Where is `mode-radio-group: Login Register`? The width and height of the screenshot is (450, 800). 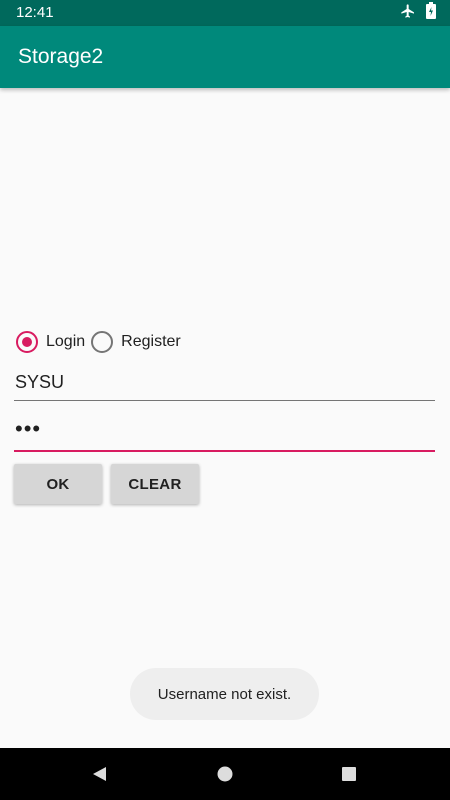
mode-radio-group: Login Register is located at coordinates (101, 342).